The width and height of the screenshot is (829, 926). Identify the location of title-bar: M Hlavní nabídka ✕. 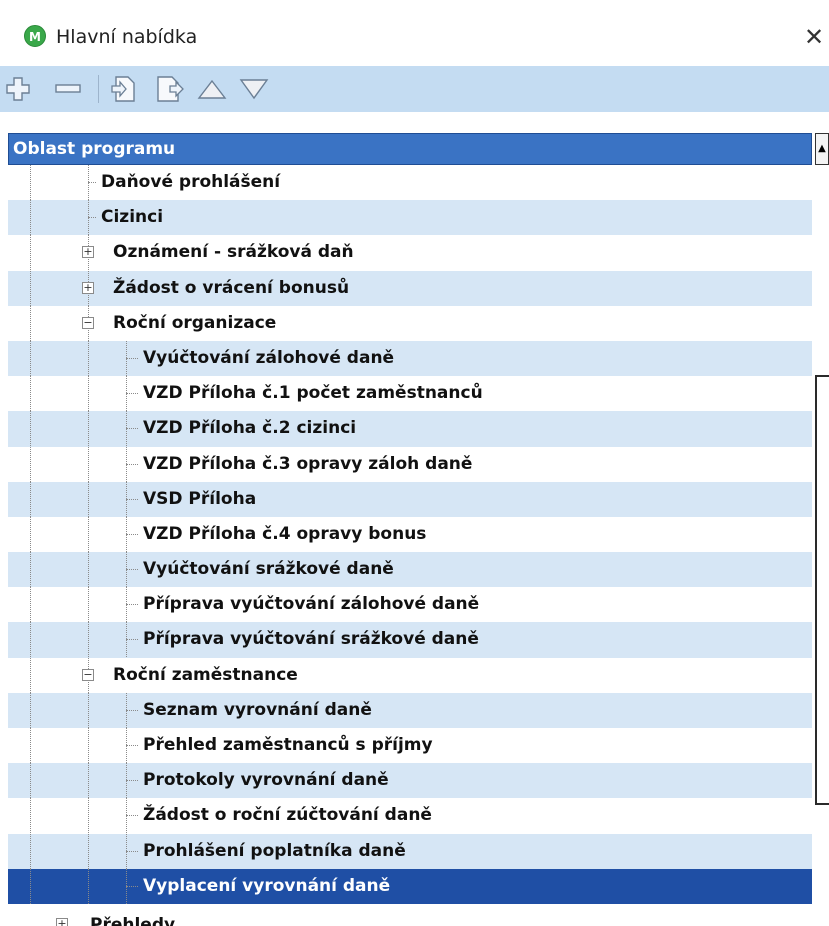
(414, 33).